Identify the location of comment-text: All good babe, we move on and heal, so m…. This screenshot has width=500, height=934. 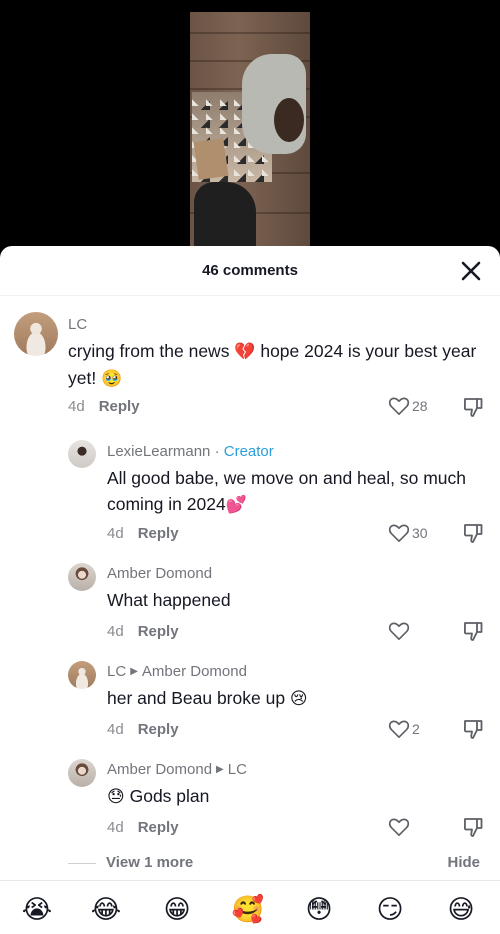
(286, 491).